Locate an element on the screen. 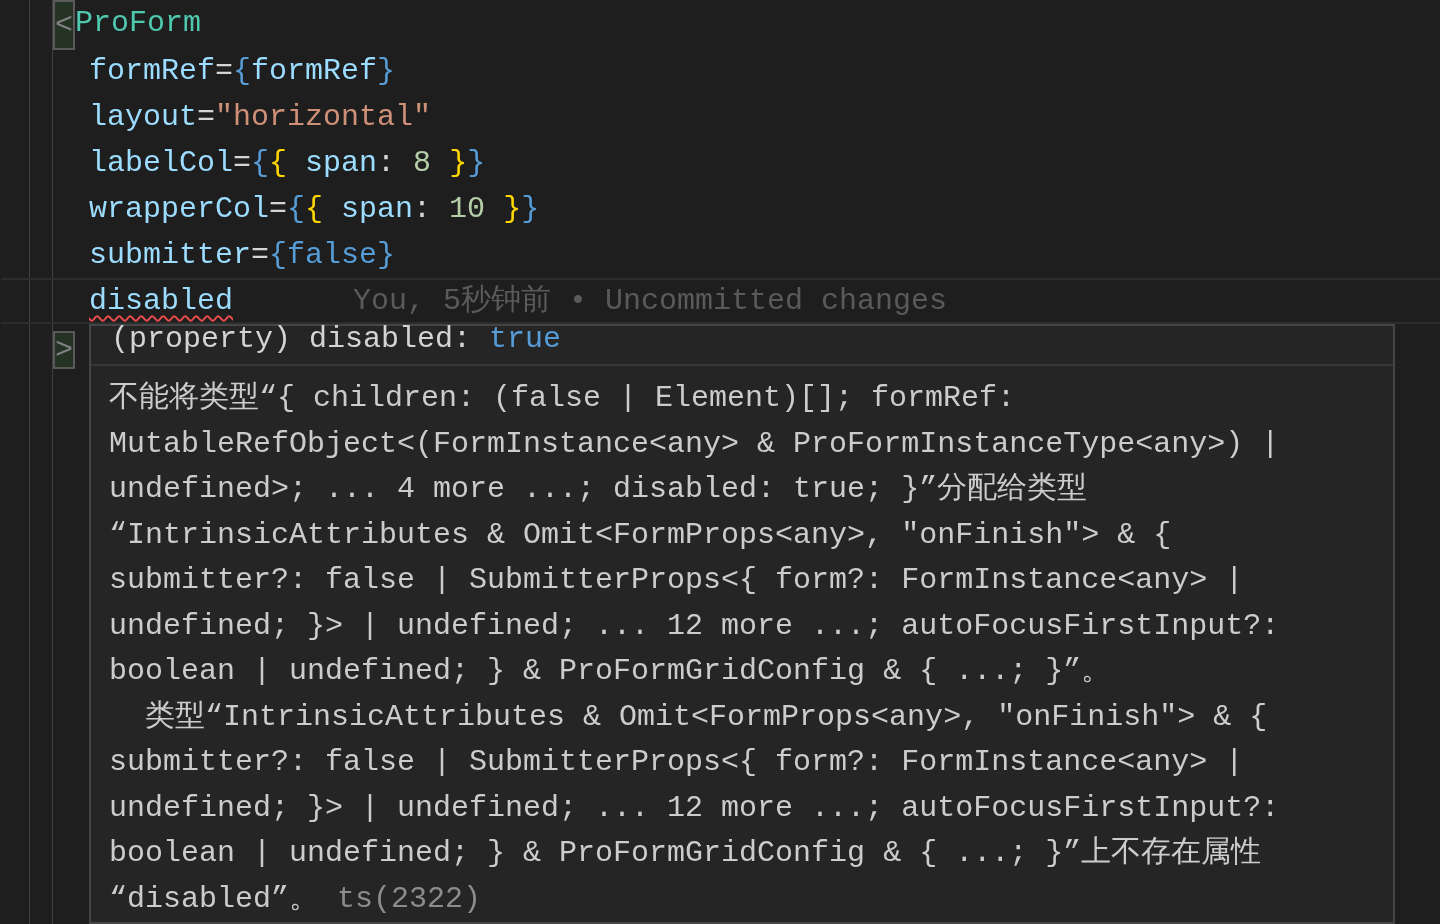  code-token: "horizontal" is located at coordinates (323, 117).